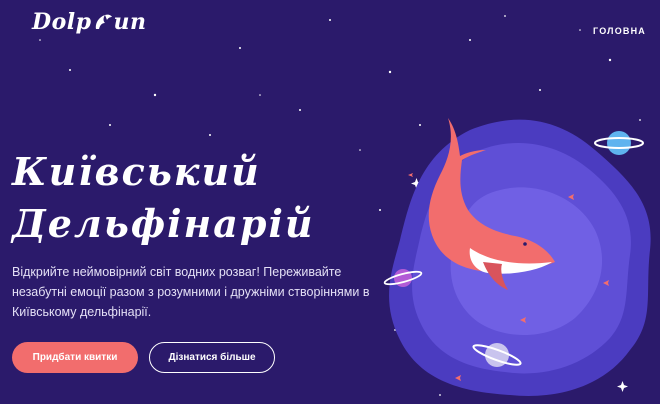 This screenshot has height=404, width=660. Describe the element at coordinates (130, 22) in the screenshot. I see `logo-text-right: un` at that location.